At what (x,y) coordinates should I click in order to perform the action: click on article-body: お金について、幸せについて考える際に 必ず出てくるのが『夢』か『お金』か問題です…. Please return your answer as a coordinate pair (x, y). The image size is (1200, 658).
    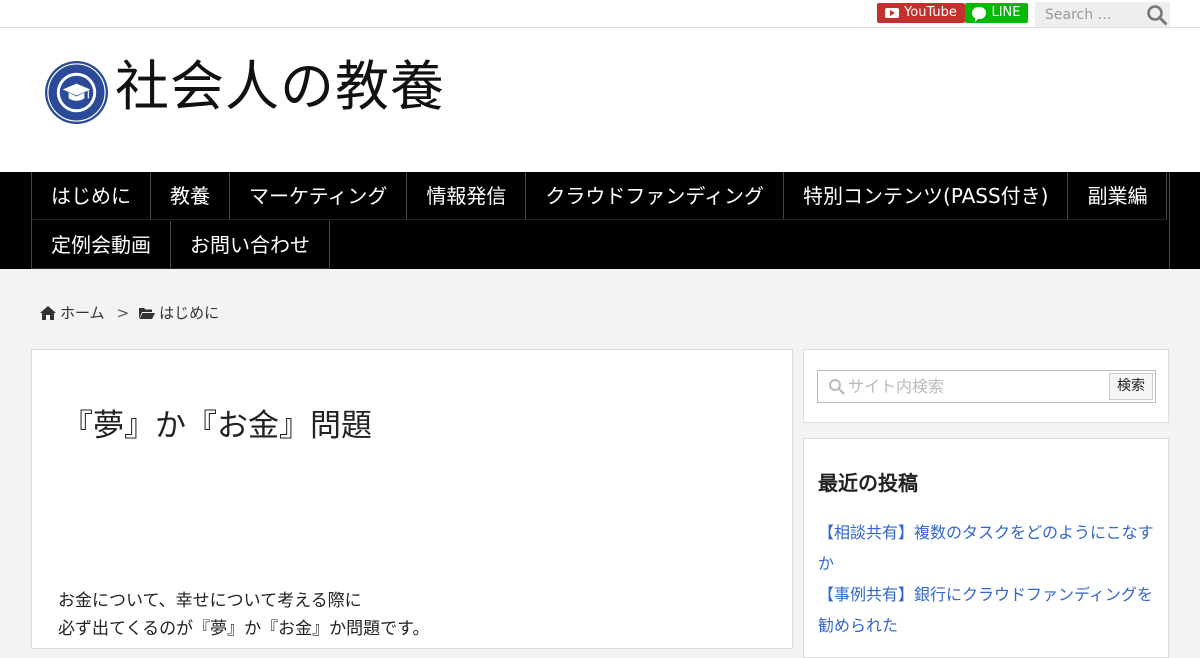
    Looking at the image, I should click on (243, 615).